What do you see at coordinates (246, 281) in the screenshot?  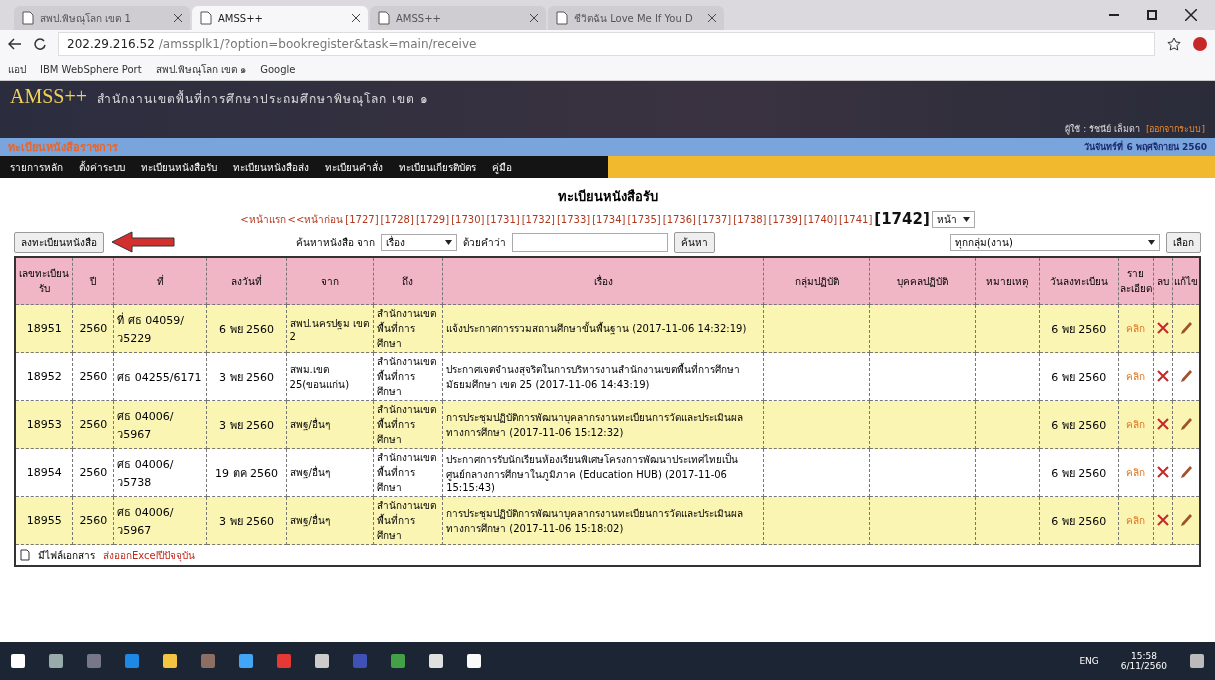 I see `column-header: ลงวันที่` at bounding box center [246, 281].